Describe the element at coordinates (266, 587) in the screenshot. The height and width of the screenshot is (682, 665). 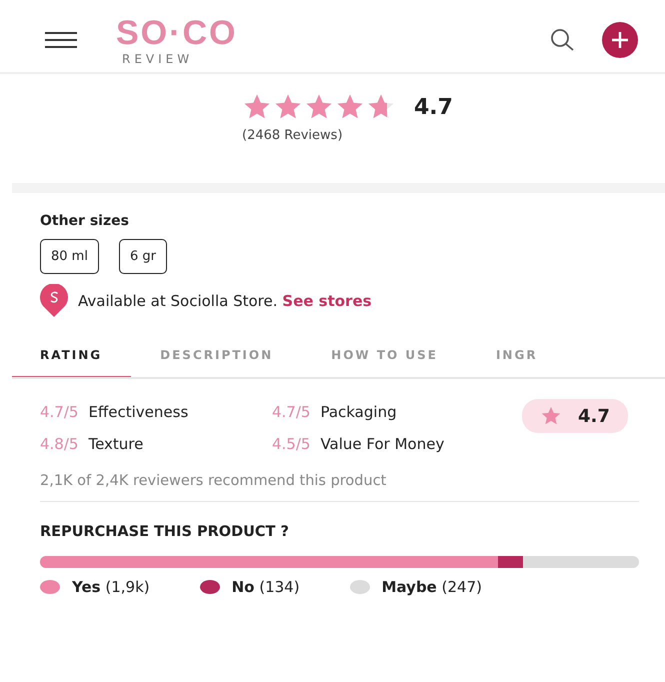
I see `legend-label: No (134)` at that location.